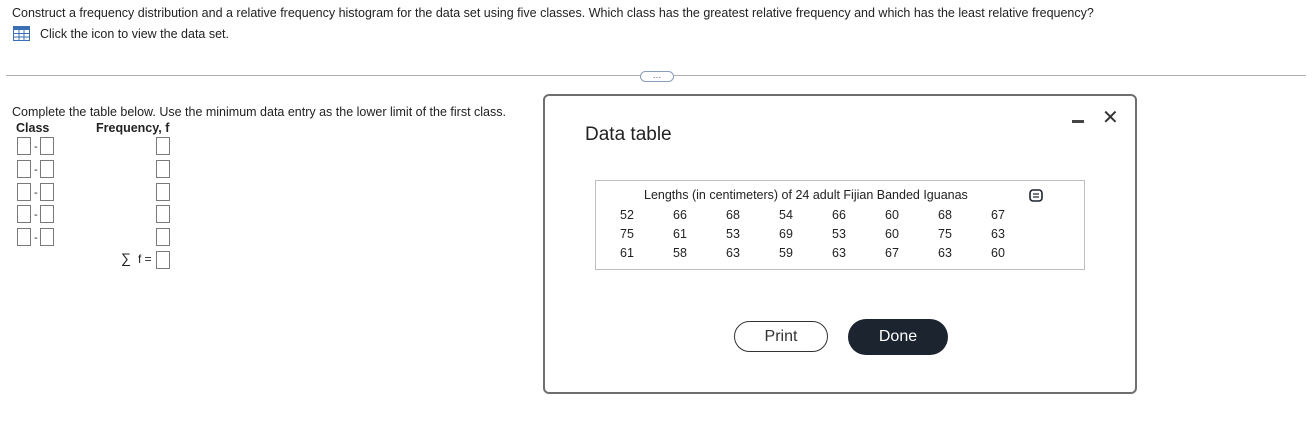  What do you see at coordinates (163, 260) in the screenshot?
I see `frequency-sum-input` at bounding box center [163, 260].